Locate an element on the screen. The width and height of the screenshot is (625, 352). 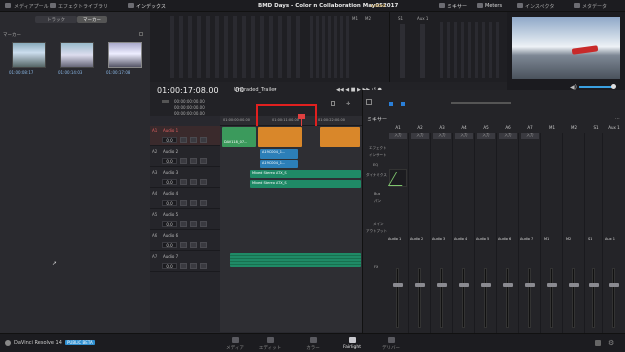
audio-clip-a7 is located at coordinates (295, 260).